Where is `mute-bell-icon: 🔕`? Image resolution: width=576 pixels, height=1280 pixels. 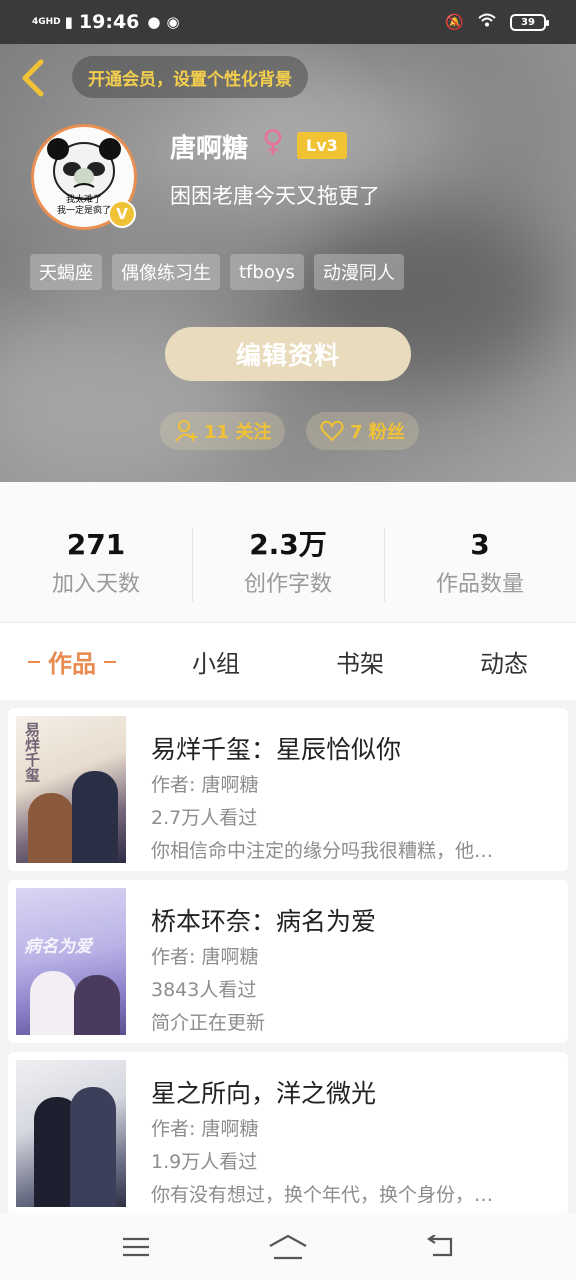 mute-bell-icon: 🔕 is located at coordinates (454, 22).